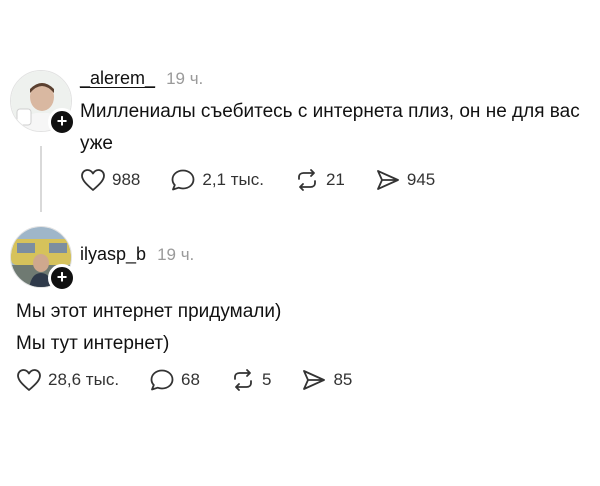 This screenshot has height=486, width=600. I want to click on share-count: 85, so click(343, 379).